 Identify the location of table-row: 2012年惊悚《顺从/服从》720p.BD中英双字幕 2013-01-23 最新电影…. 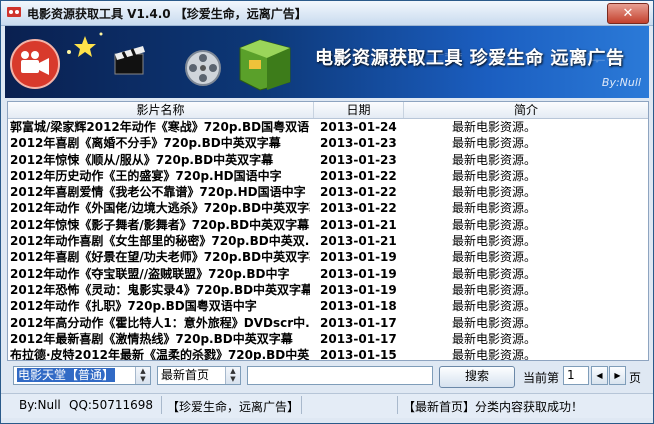
(328, 160).